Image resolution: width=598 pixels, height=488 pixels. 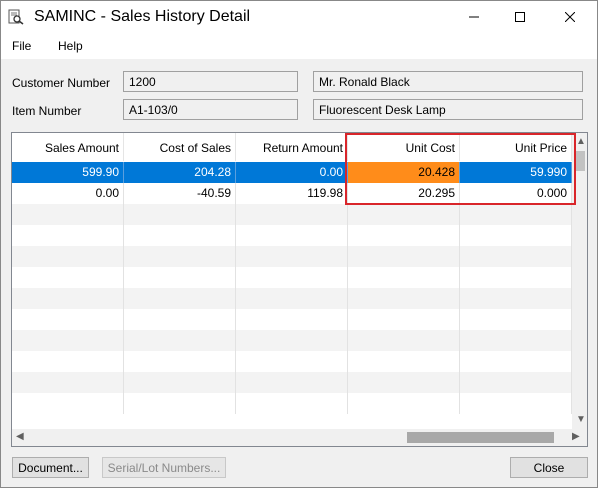 What do you see at coordinates (520, 17) in the screenshot?
I see `maximize-button` at bounding box center [520, 17].